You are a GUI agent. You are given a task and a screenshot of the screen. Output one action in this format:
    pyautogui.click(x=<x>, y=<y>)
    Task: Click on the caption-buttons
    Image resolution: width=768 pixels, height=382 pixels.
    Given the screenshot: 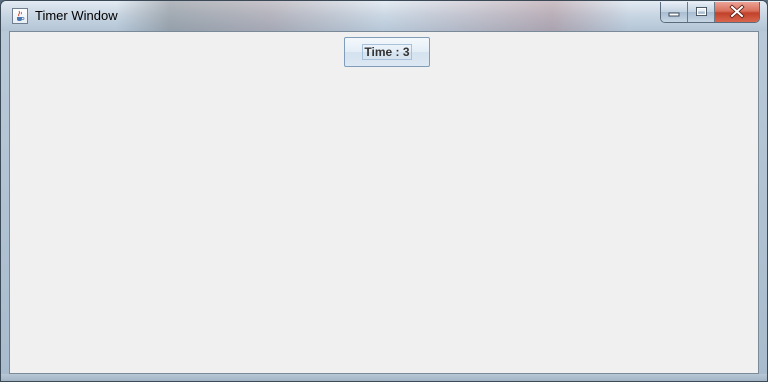 What is the action you would take?
    pyautogui.click(x=710, y=12)
    